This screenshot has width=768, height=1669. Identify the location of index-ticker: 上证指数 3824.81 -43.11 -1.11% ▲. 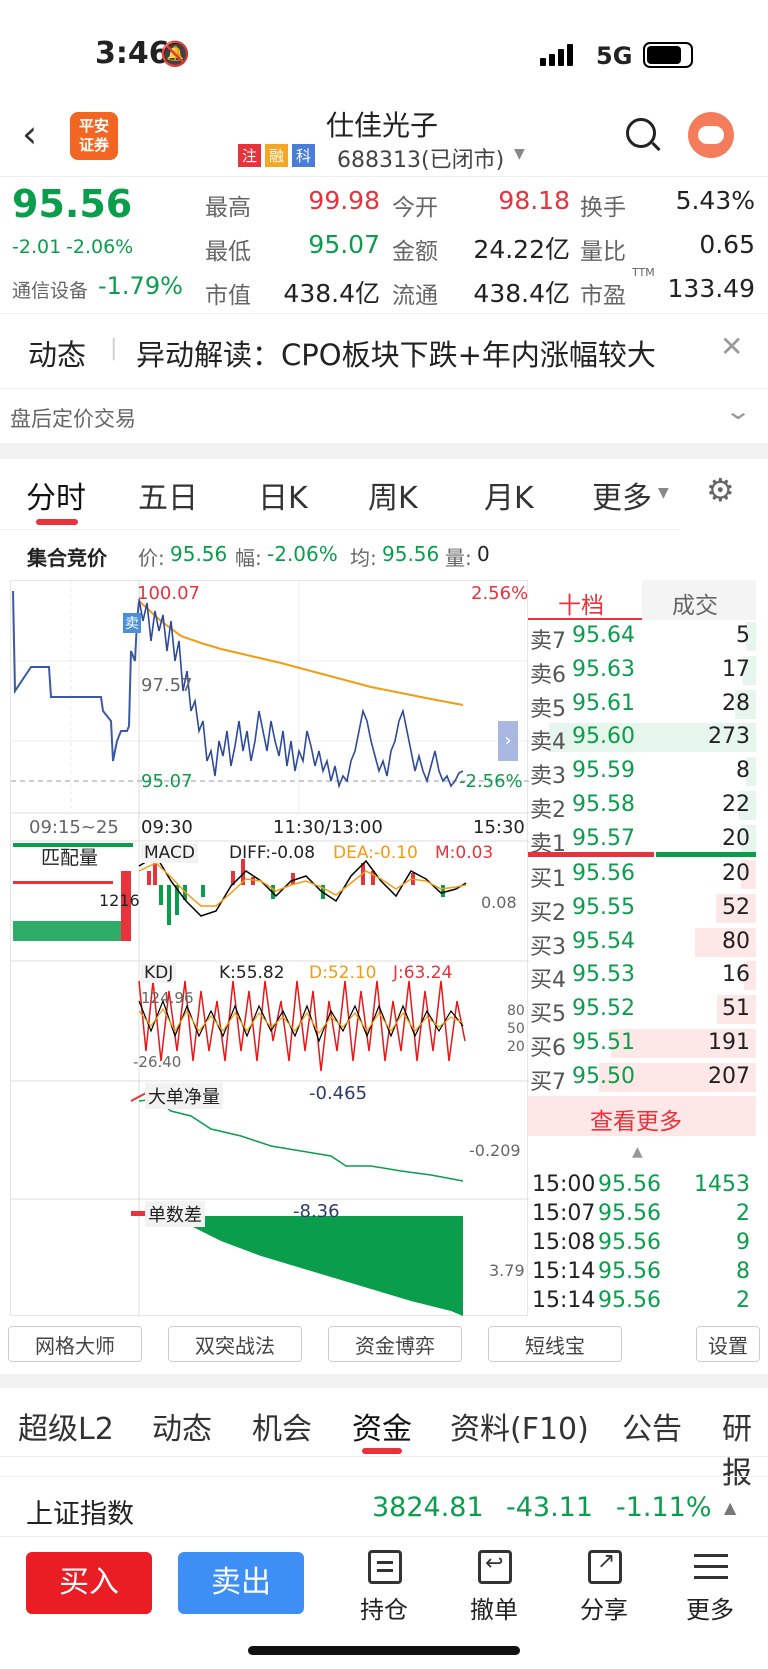
(384, 1510).